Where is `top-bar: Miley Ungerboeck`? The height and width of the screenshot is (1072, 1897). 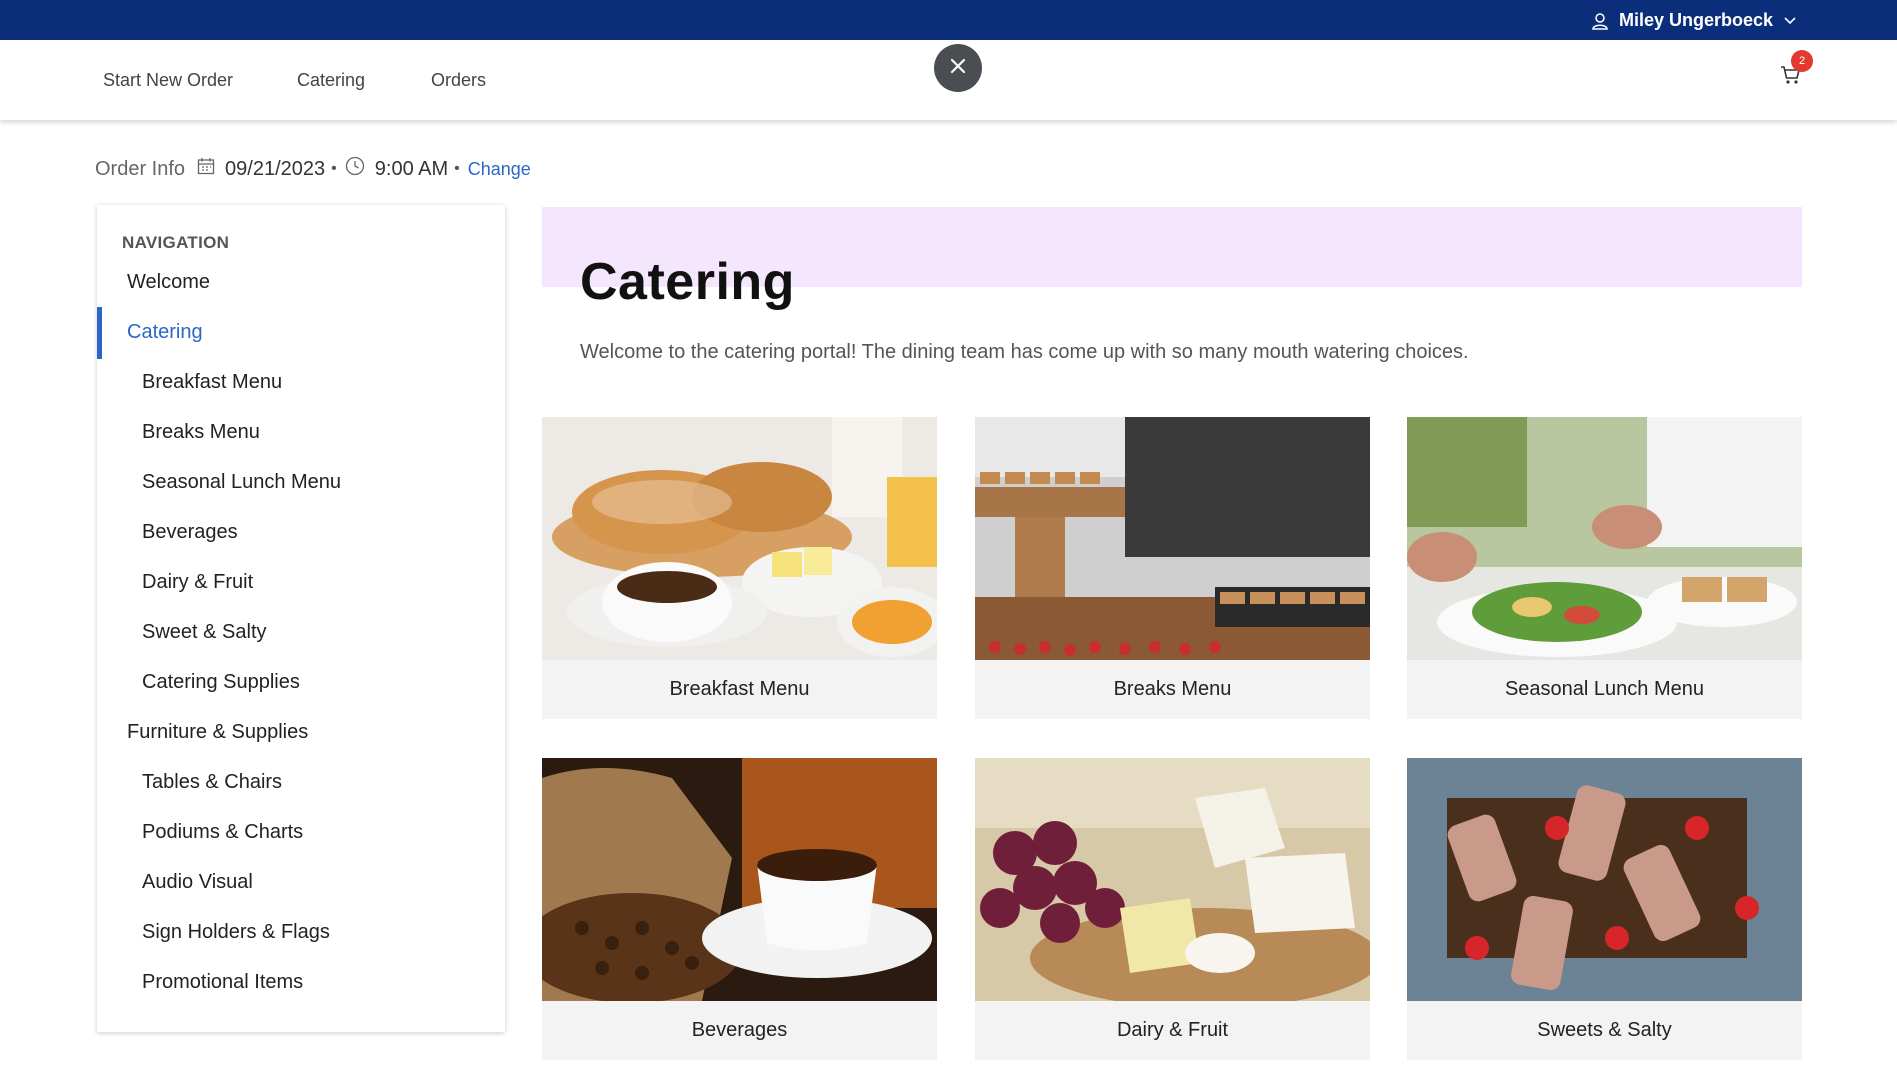 top-bar: Miley Ungerboeck is located at coordinates (948, 20).